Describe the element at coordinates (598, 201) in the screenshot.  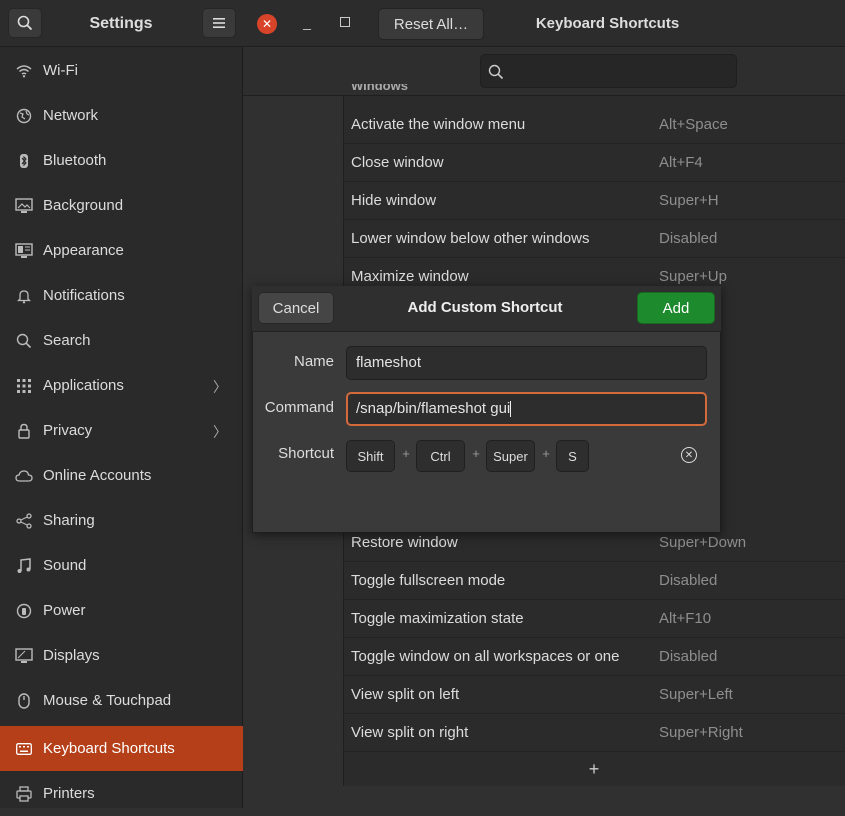
I see `shortcut-row: Hide window Super+H` at that location.